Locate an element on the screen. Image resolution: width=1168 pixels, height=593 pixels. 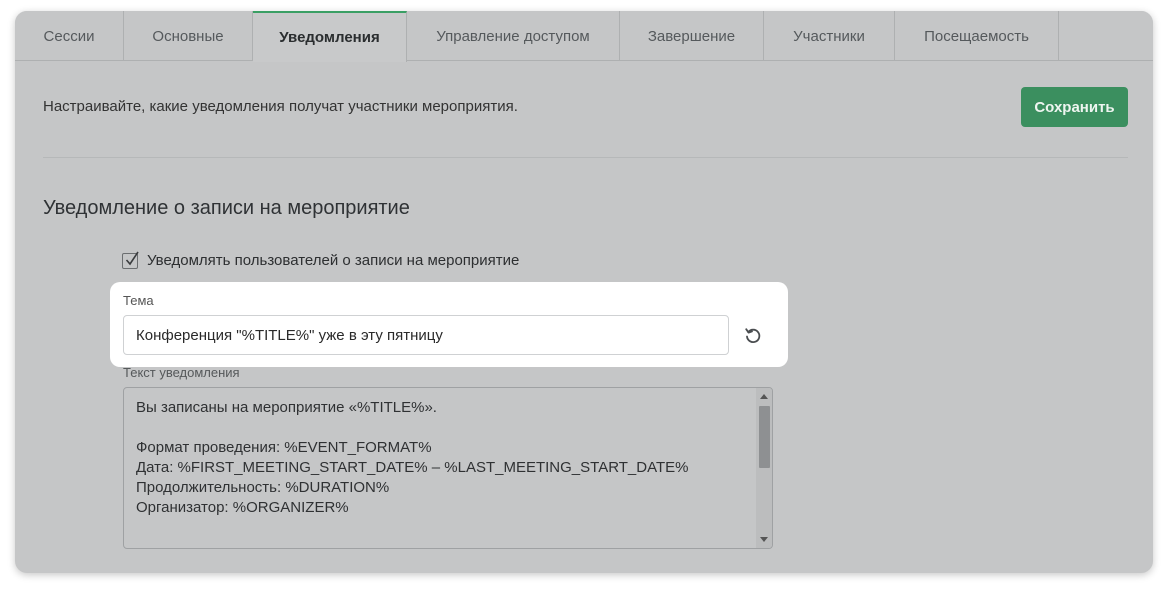
textarea-scrollbar is located at coordinates (764, 468).